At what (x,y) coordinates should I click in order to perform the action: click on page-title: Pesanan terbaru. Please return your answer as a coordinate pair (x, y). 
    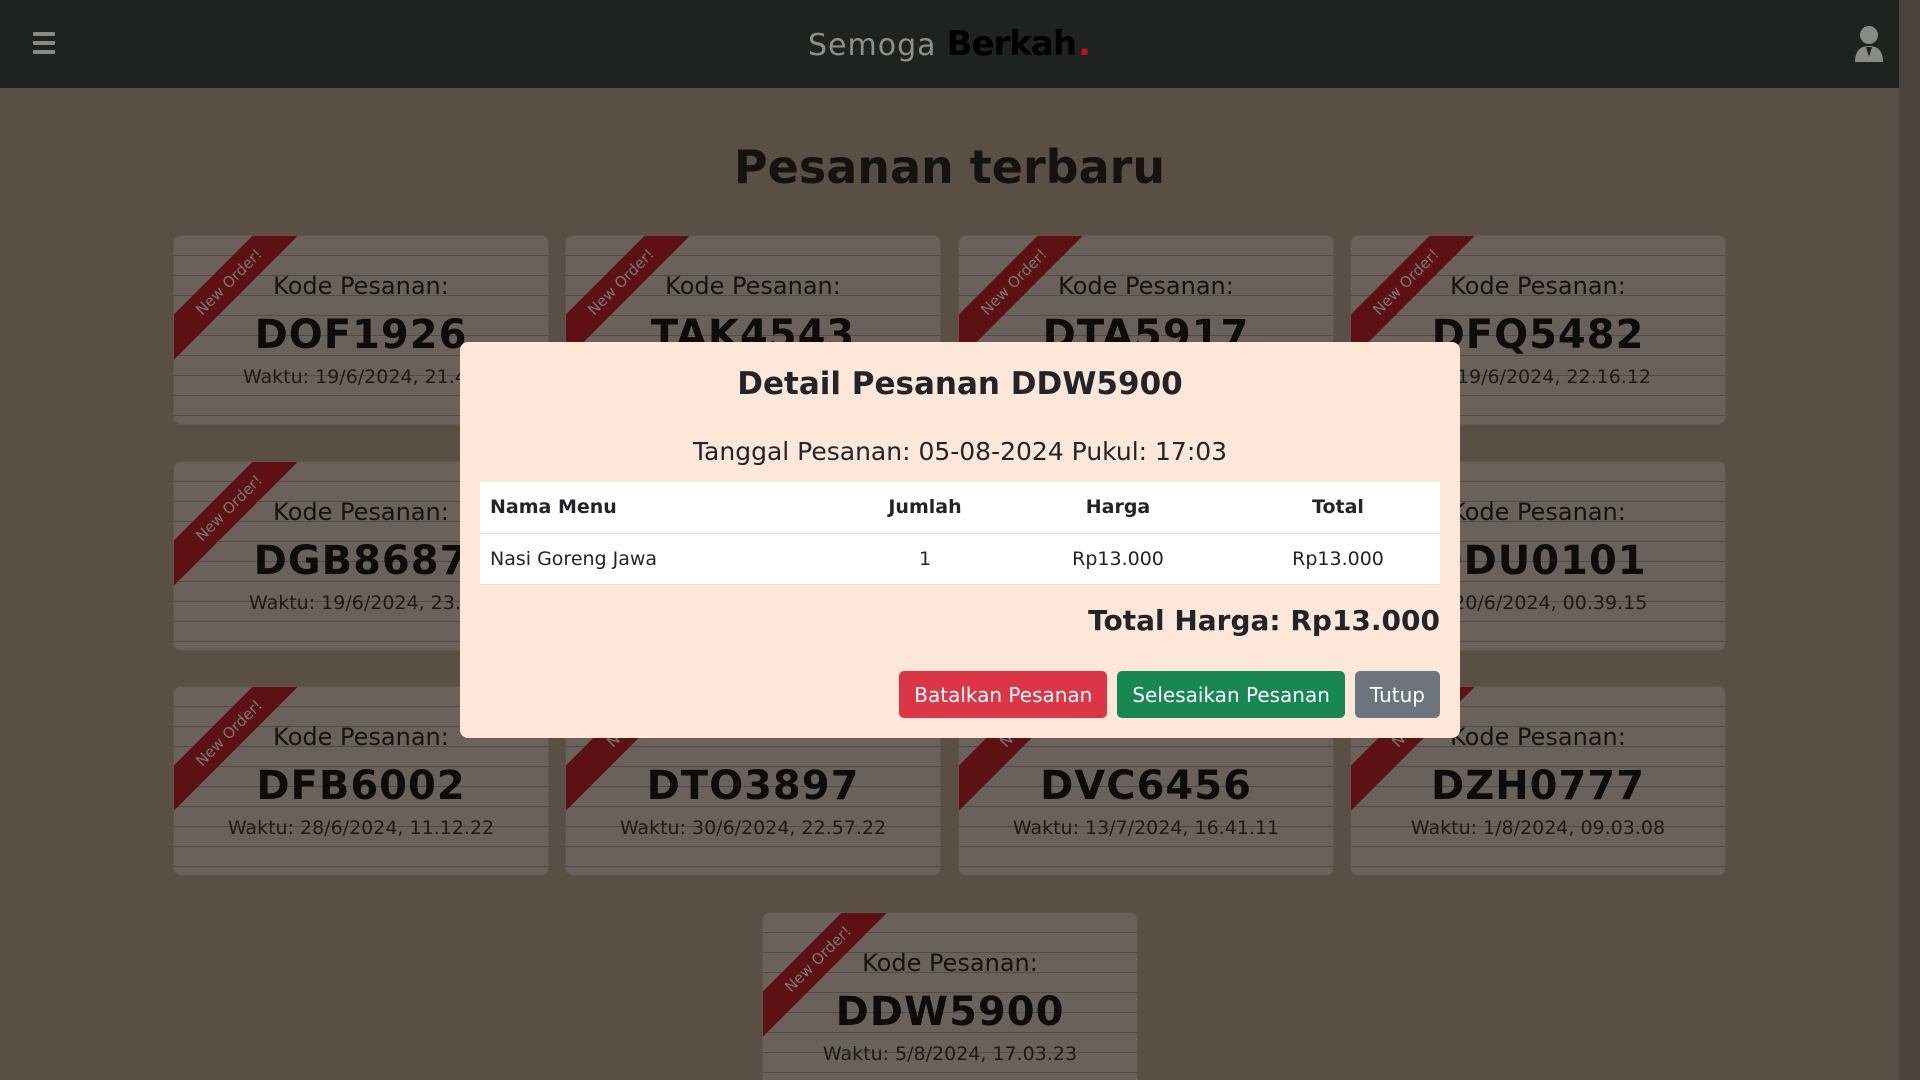
    Looking at the image, I should click on (949, 167).